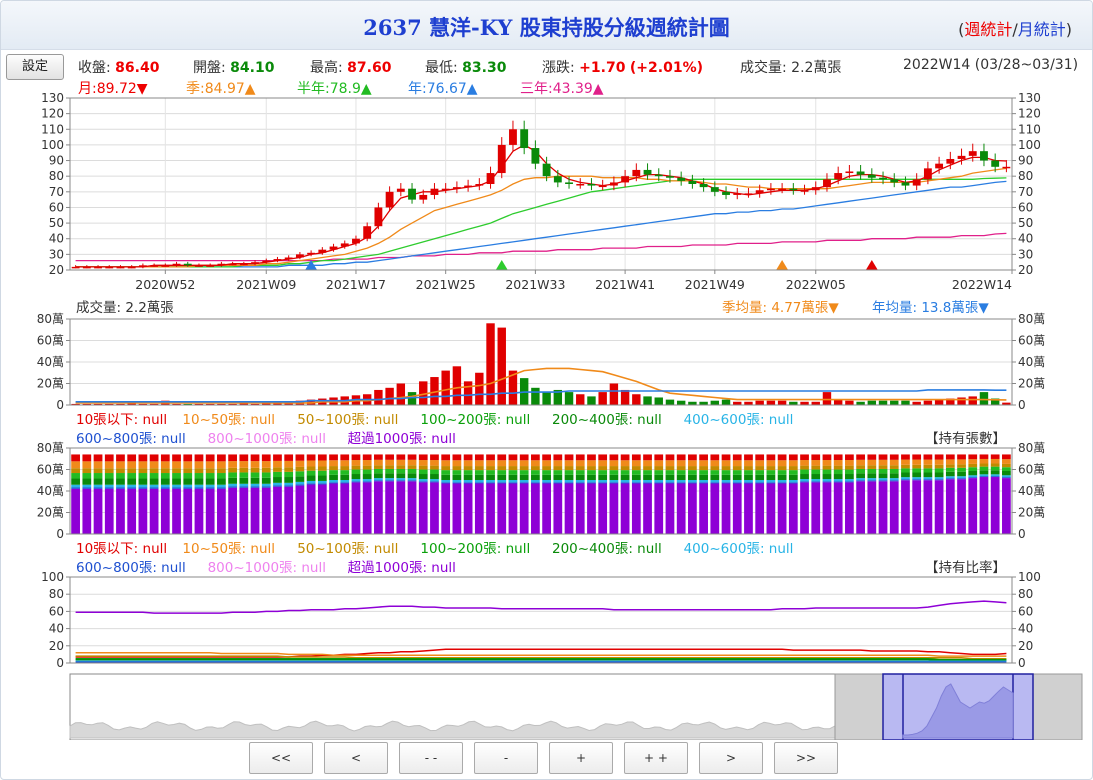 The height and width of the screenshot is (780, 1093). Describe the element at coordinates (431, 758) in the screenshot. I see `nav-zoom-out-more-button: - -` at that location.